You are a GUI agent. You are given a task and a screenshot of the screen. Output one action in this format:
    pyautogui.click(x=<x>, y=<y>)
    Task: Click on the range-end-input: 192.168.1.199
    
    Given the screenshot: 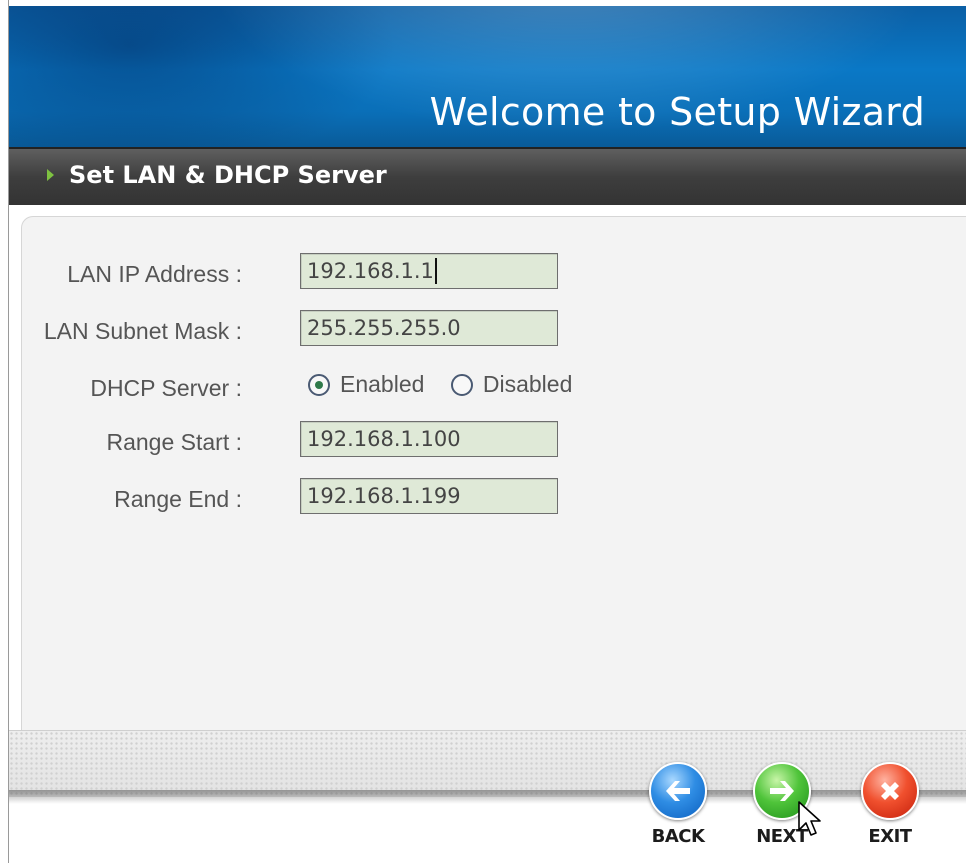 What is the action you would take?
    pyautogui.click(x=429, y=496)
    